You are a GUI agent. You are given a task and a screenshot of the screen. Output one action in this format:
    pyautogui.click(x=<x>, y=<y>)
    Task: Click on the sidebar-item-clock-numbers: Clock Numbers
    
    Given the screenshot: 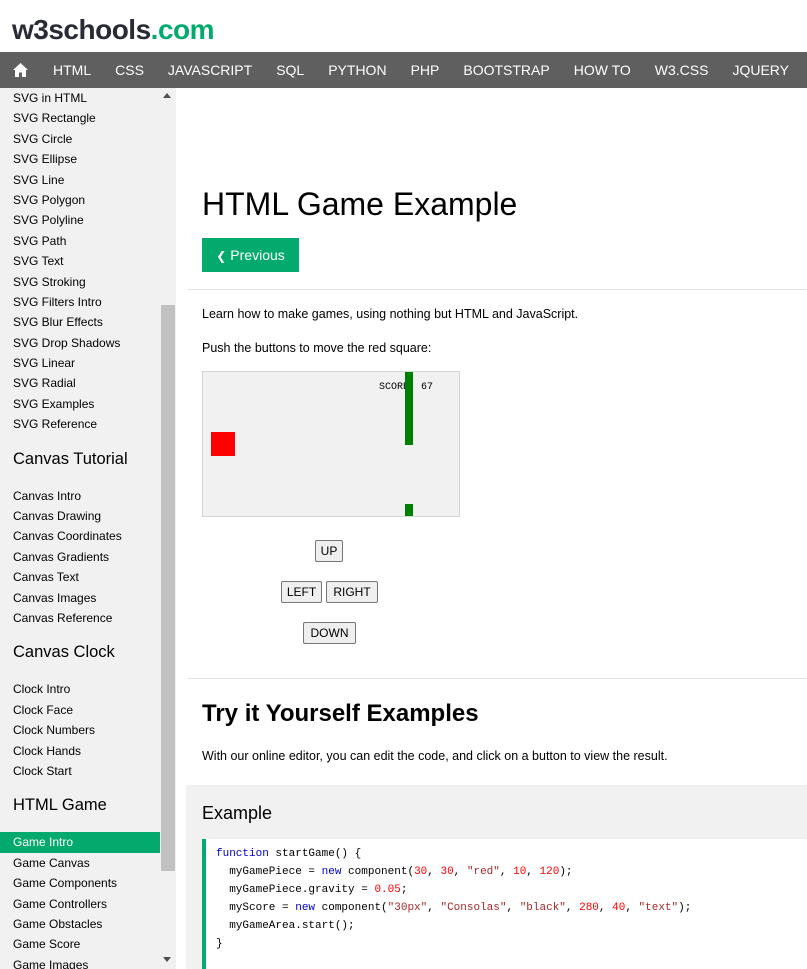 What is the action you would take?
    pyautogui.click(x=80, y=730)
    